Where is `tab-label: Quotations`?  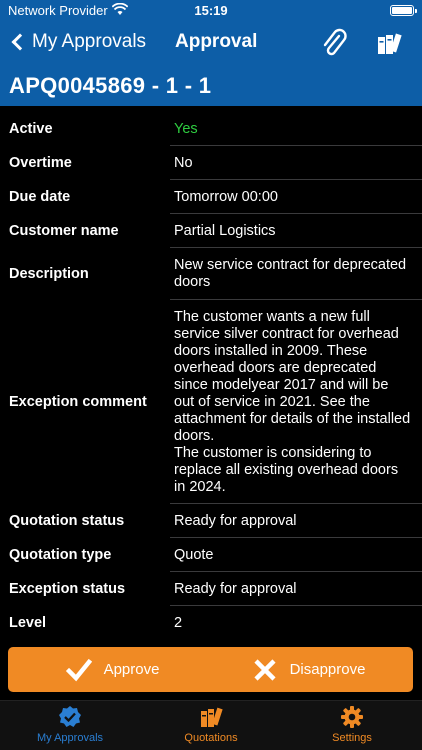 tab-label: Quotations is located at coordinates (211, 738).